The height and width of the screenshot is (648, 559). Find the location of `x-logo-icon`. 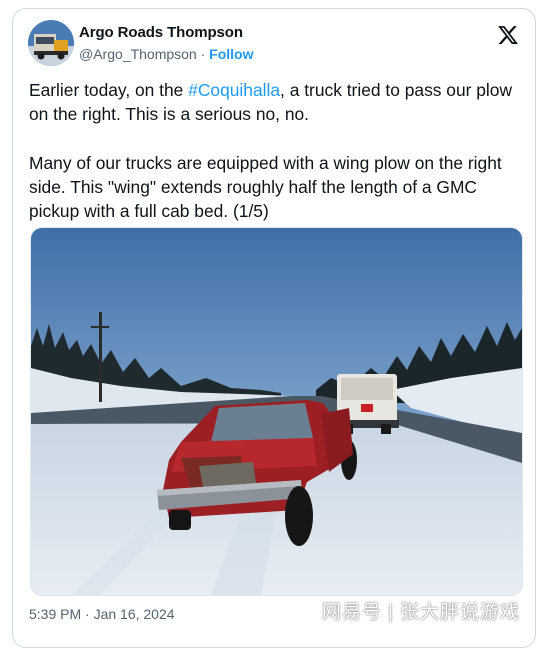

x-logo-icon is located at coordinates (508, 35).